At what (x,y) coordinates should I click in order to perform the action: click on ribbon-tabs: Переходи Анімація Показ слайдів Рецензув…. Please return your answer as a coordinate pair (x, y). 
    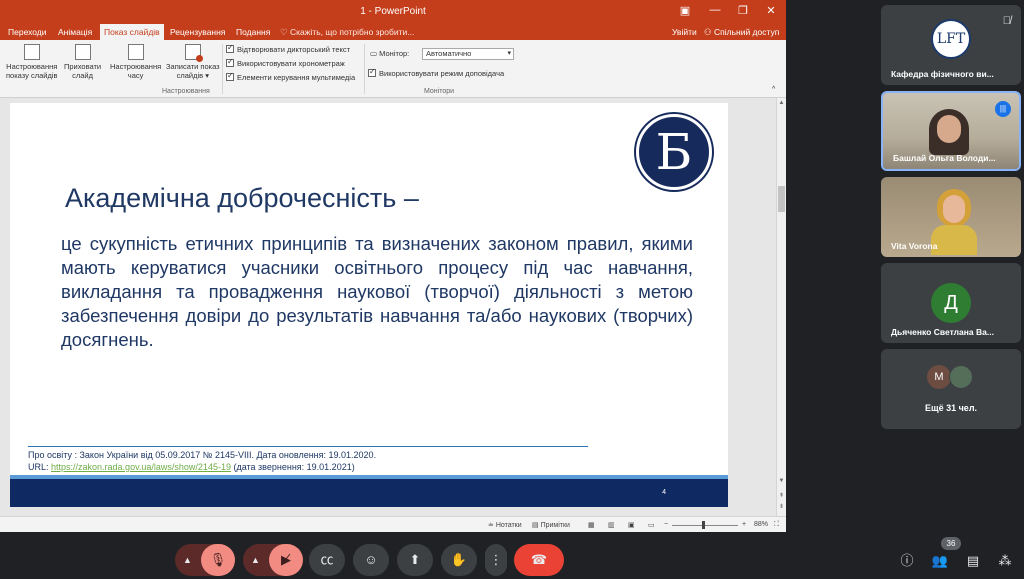
    Looking at the image, I should click on (393, 32).